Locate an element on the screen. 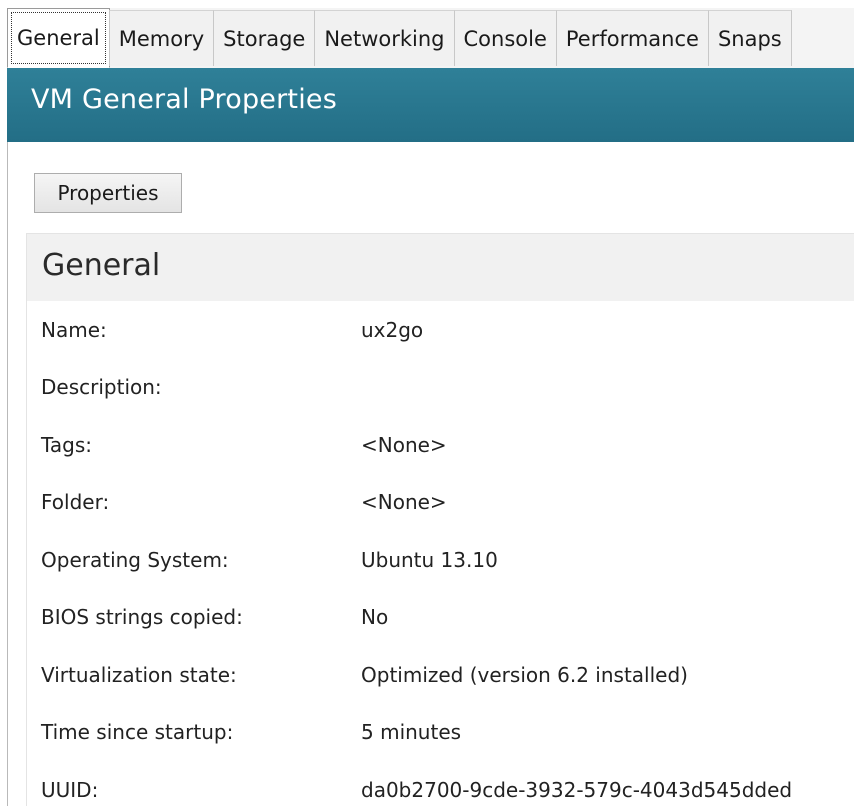  property-row-description: Description: is located at coordinates (440, 389).